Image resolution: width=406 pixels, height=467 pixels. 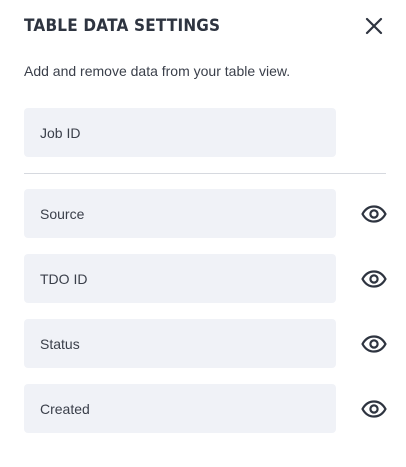 I want to click on toggle-visibility-source-button, so click(x=374, y=214).